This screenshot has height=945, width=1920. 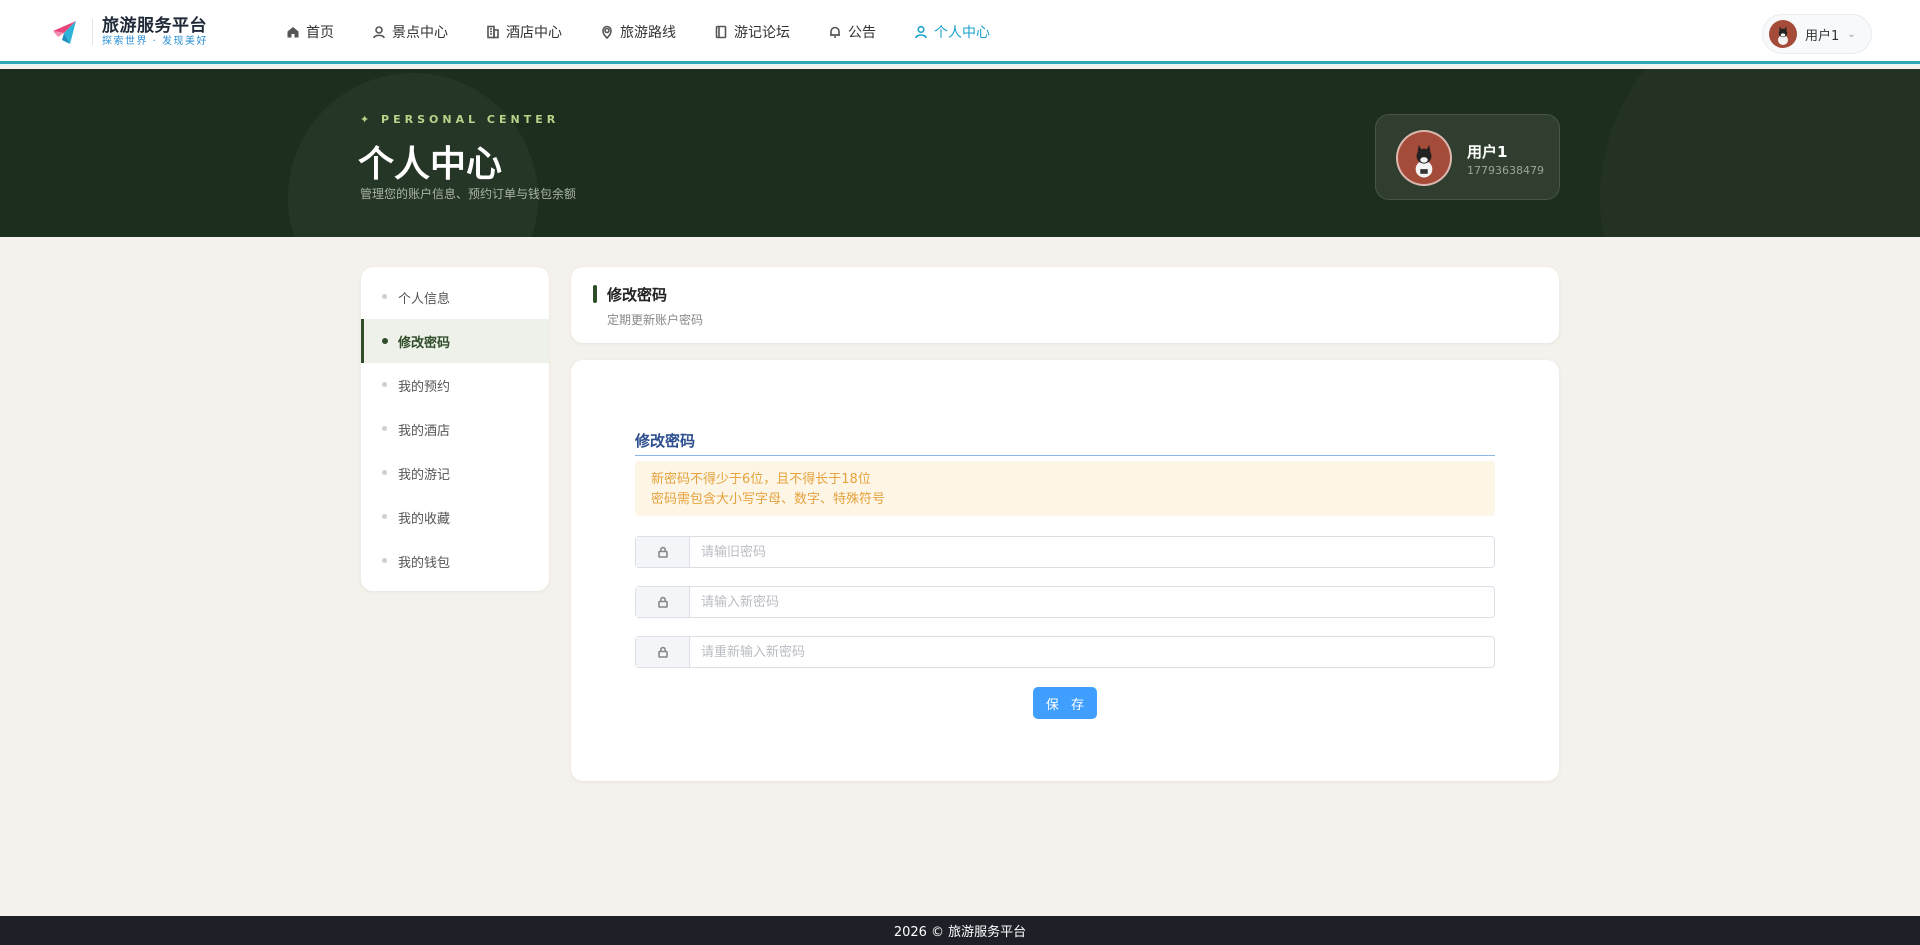 I want to click on footer: 2026 © 旅游服务平台, so click(x=960, y=930).